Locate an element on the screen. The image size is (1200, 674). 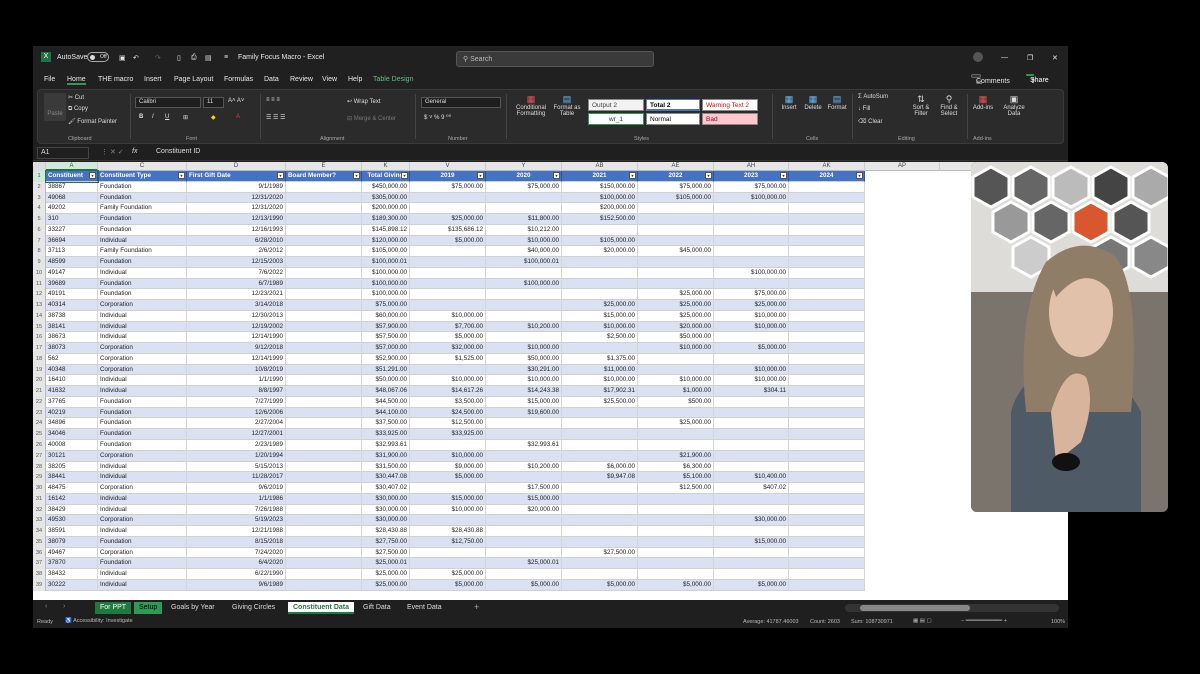
table-cell: $40,000.00 is located at coordinates (524, 252).